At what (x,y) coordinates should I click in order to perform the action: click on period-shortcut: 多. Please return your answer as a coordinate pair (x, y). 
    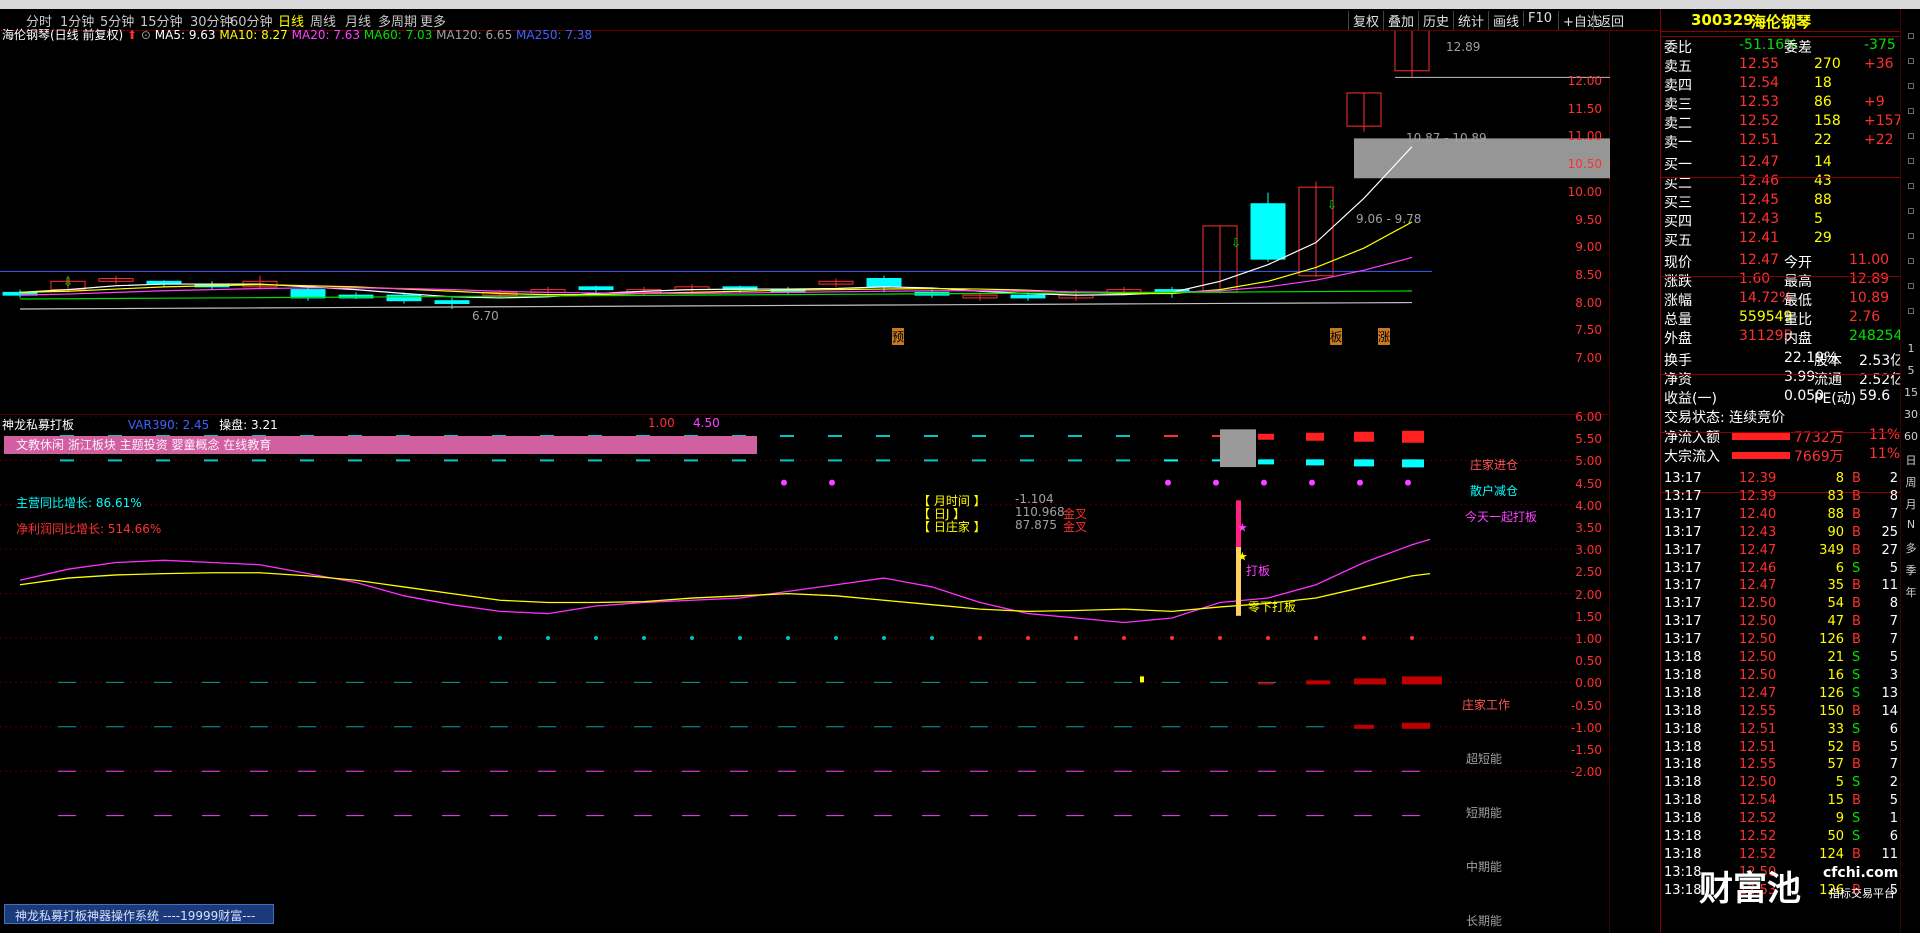
    Looking at the image, I should click on (1911, 548).